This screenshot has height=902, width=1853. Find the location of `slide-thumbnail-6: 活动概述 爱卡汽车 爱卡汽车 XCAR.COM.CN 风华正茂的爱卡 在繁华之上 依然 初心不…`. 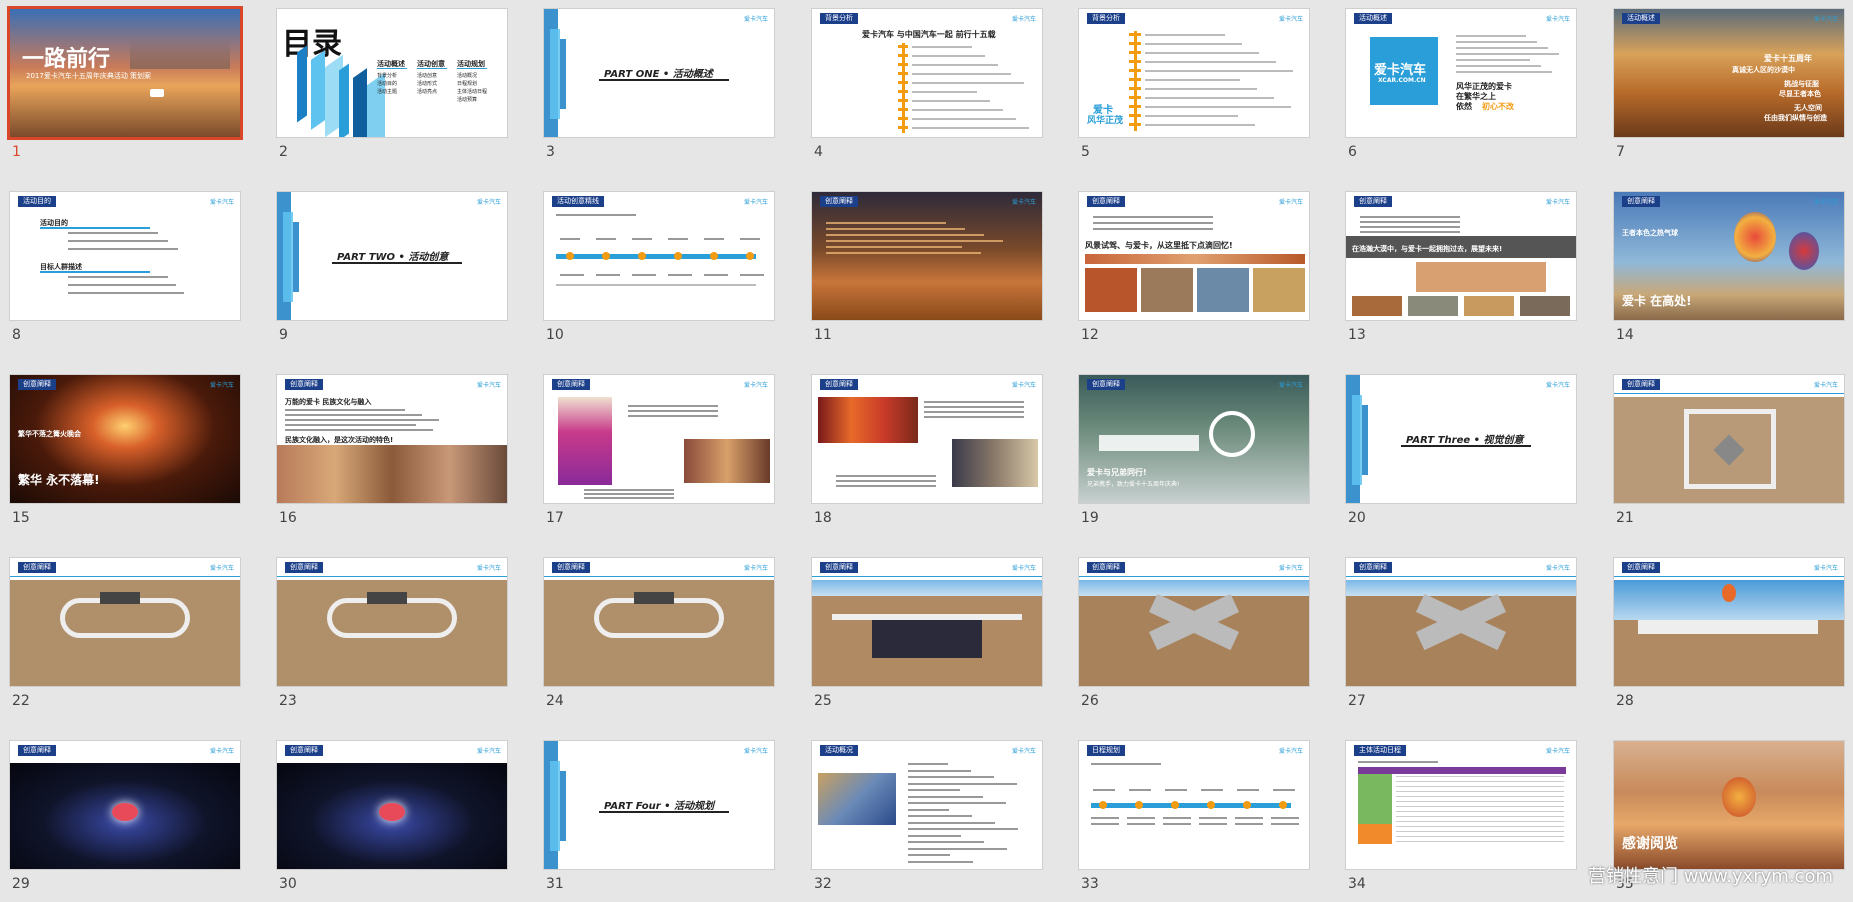

slide-thumbnail-6: 活动概述 爱卡汽车 爱卡汽车 XCAR.COM.CN 风华正茂的爱卡 在繁华之上 依然 初心不… is located at coordinates (1461, 73).